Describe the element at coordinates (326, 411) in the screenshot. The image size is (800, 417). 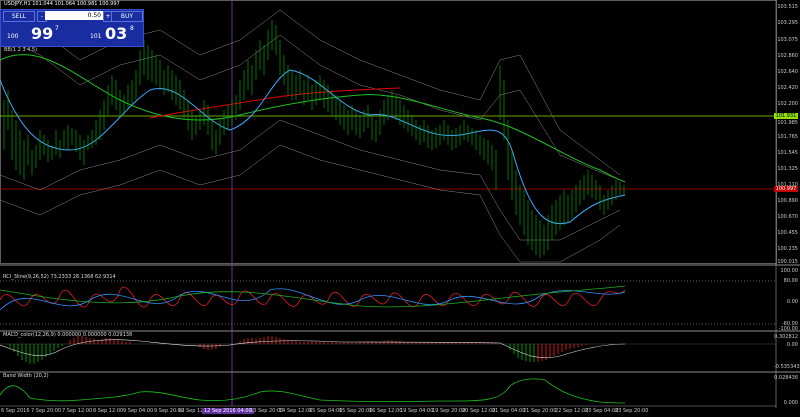
I see `time-label: 15 Sep 04:00` at that location.